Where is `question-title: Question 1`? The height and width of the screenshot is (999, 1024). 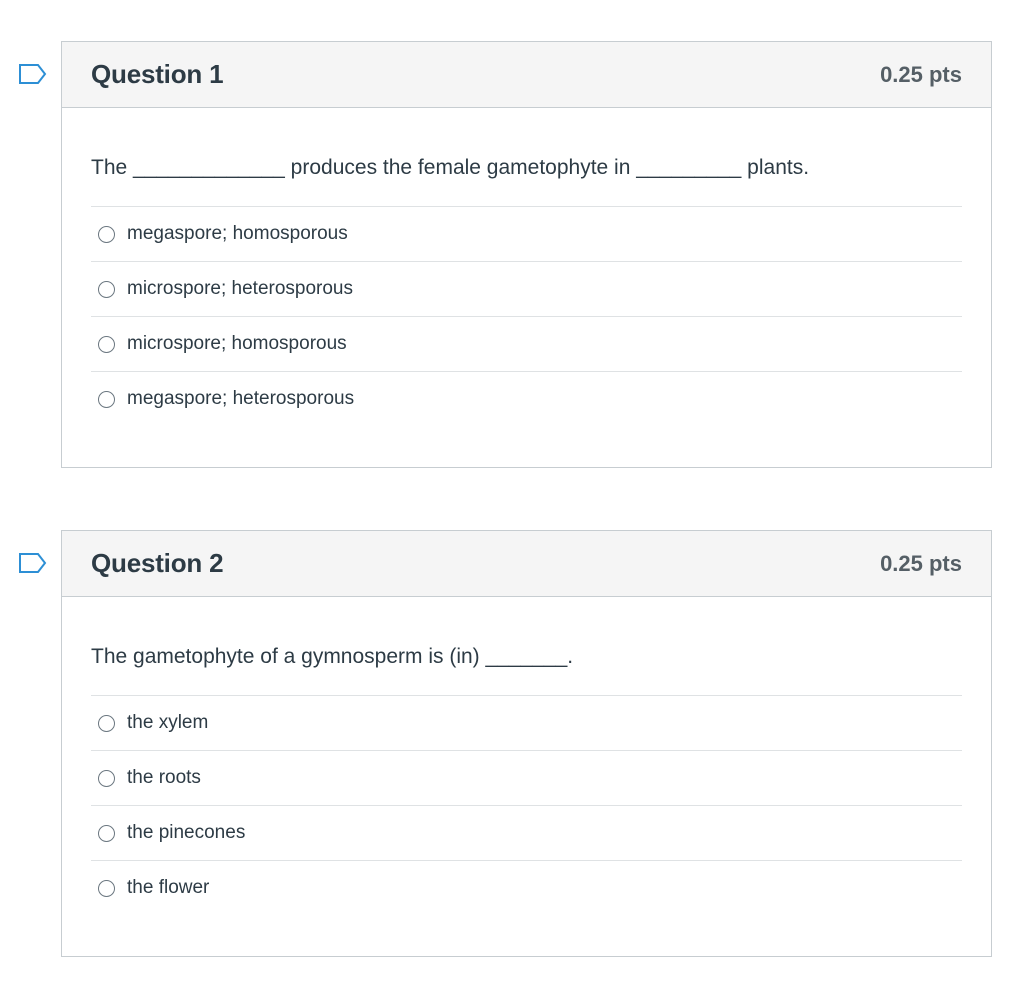 question-title: Question 1 is located at coordinates (157, 74).